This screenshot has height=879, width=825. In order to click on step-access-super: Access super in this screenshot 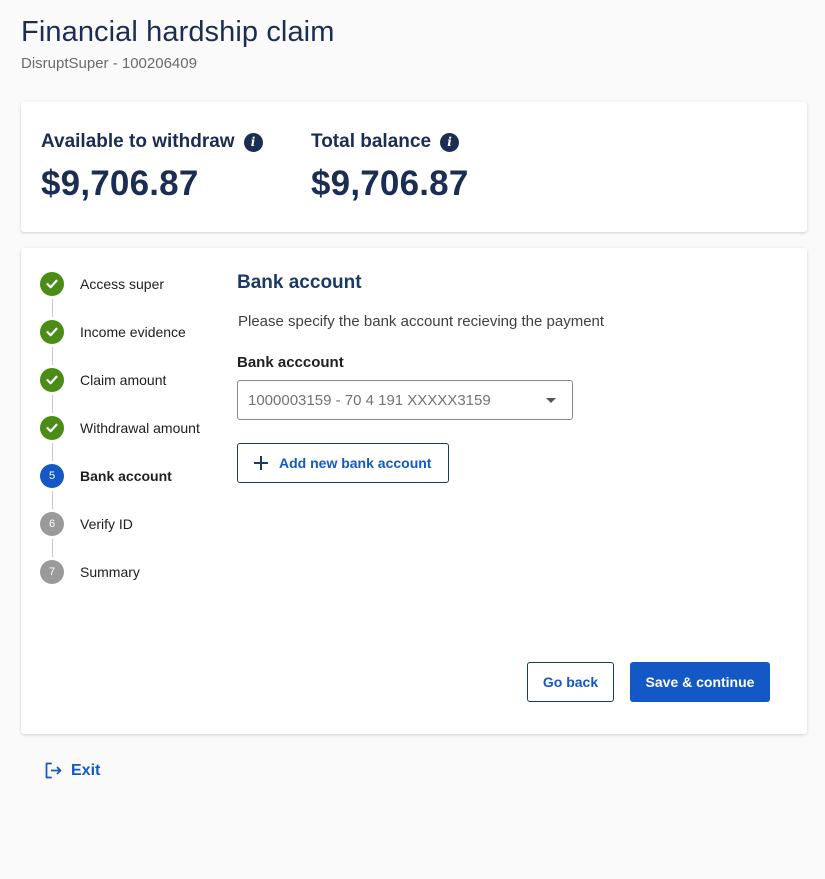, I will do `click(135, 296)`.